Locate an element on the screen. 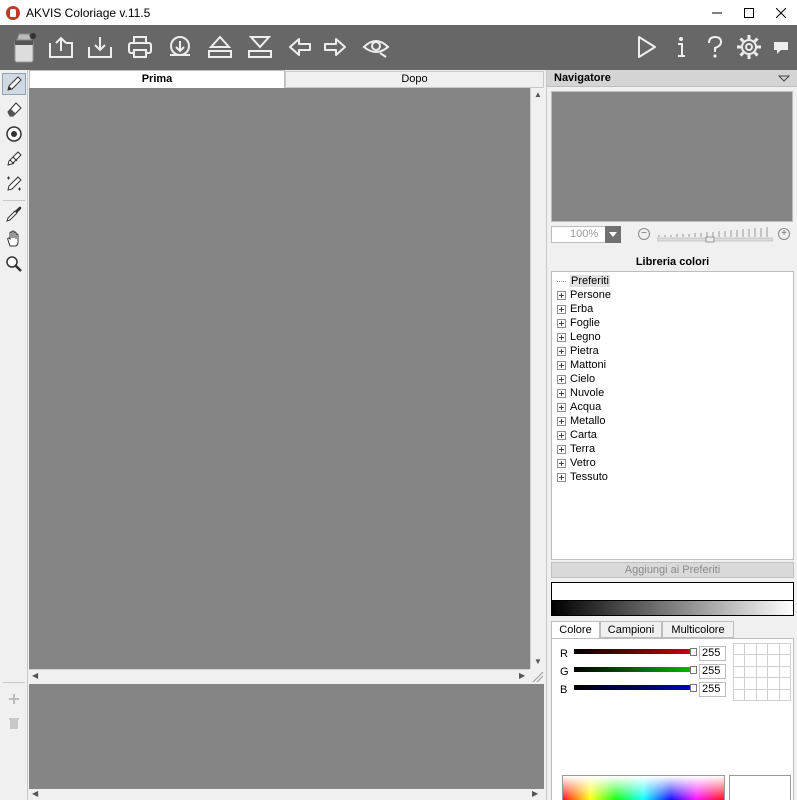  zoom-tool is located at coordinates (14, 264).